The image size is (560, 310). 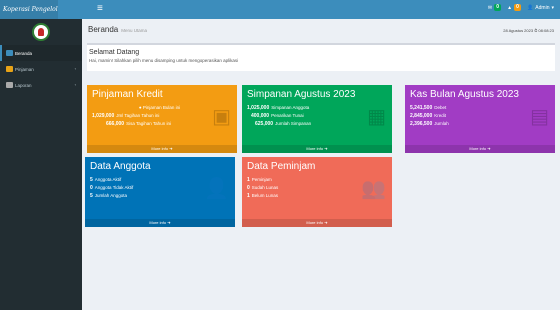 I want to click on sidebar-logo, so click(x=41, y=32).